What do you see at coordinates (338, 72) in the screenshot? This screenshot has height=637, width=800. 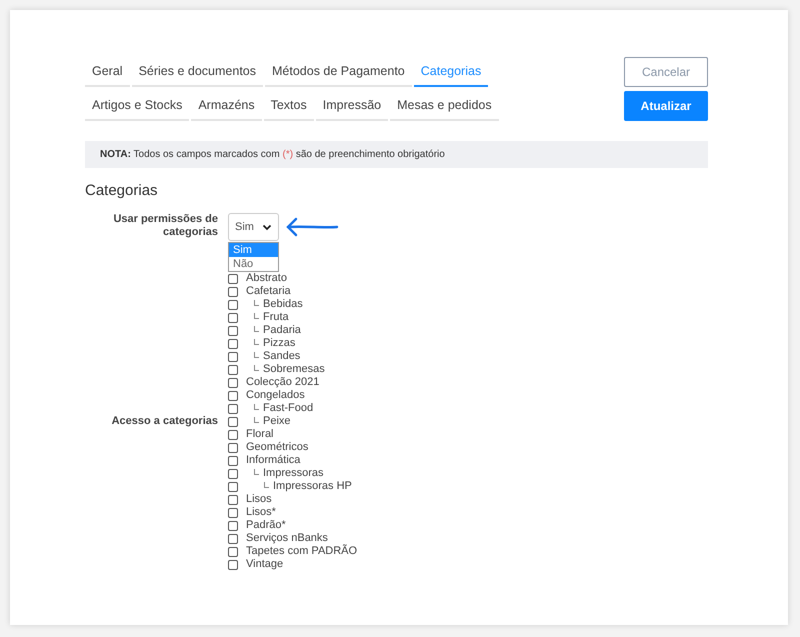 I see `tab: Métodos de Pagamento` at bounding box center [338, 72].